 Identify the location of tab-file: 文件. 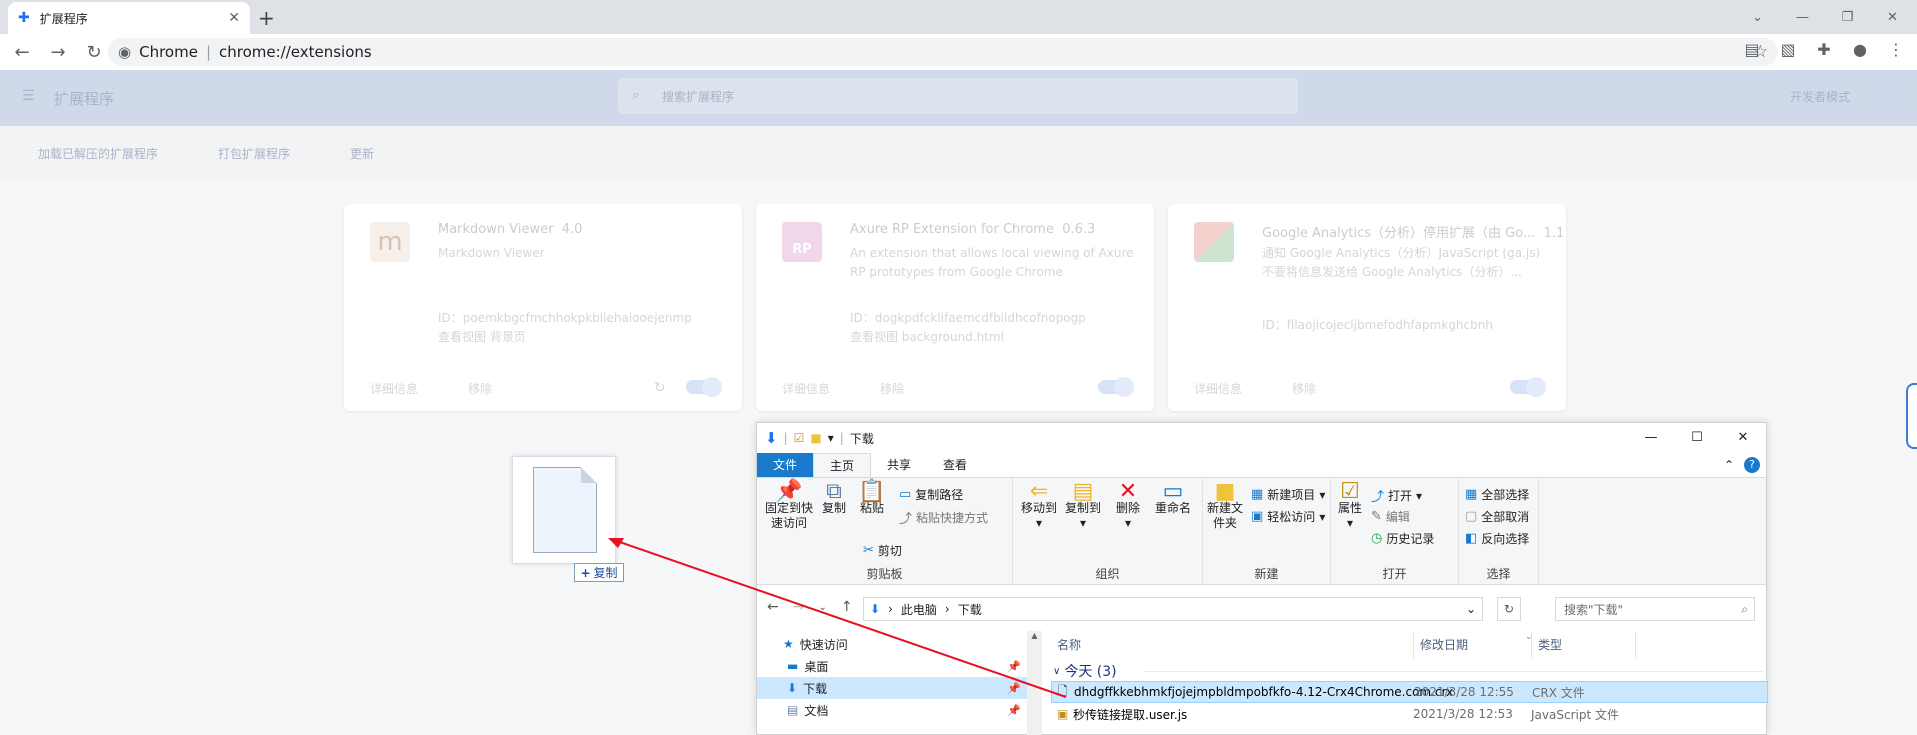
(785, 465).